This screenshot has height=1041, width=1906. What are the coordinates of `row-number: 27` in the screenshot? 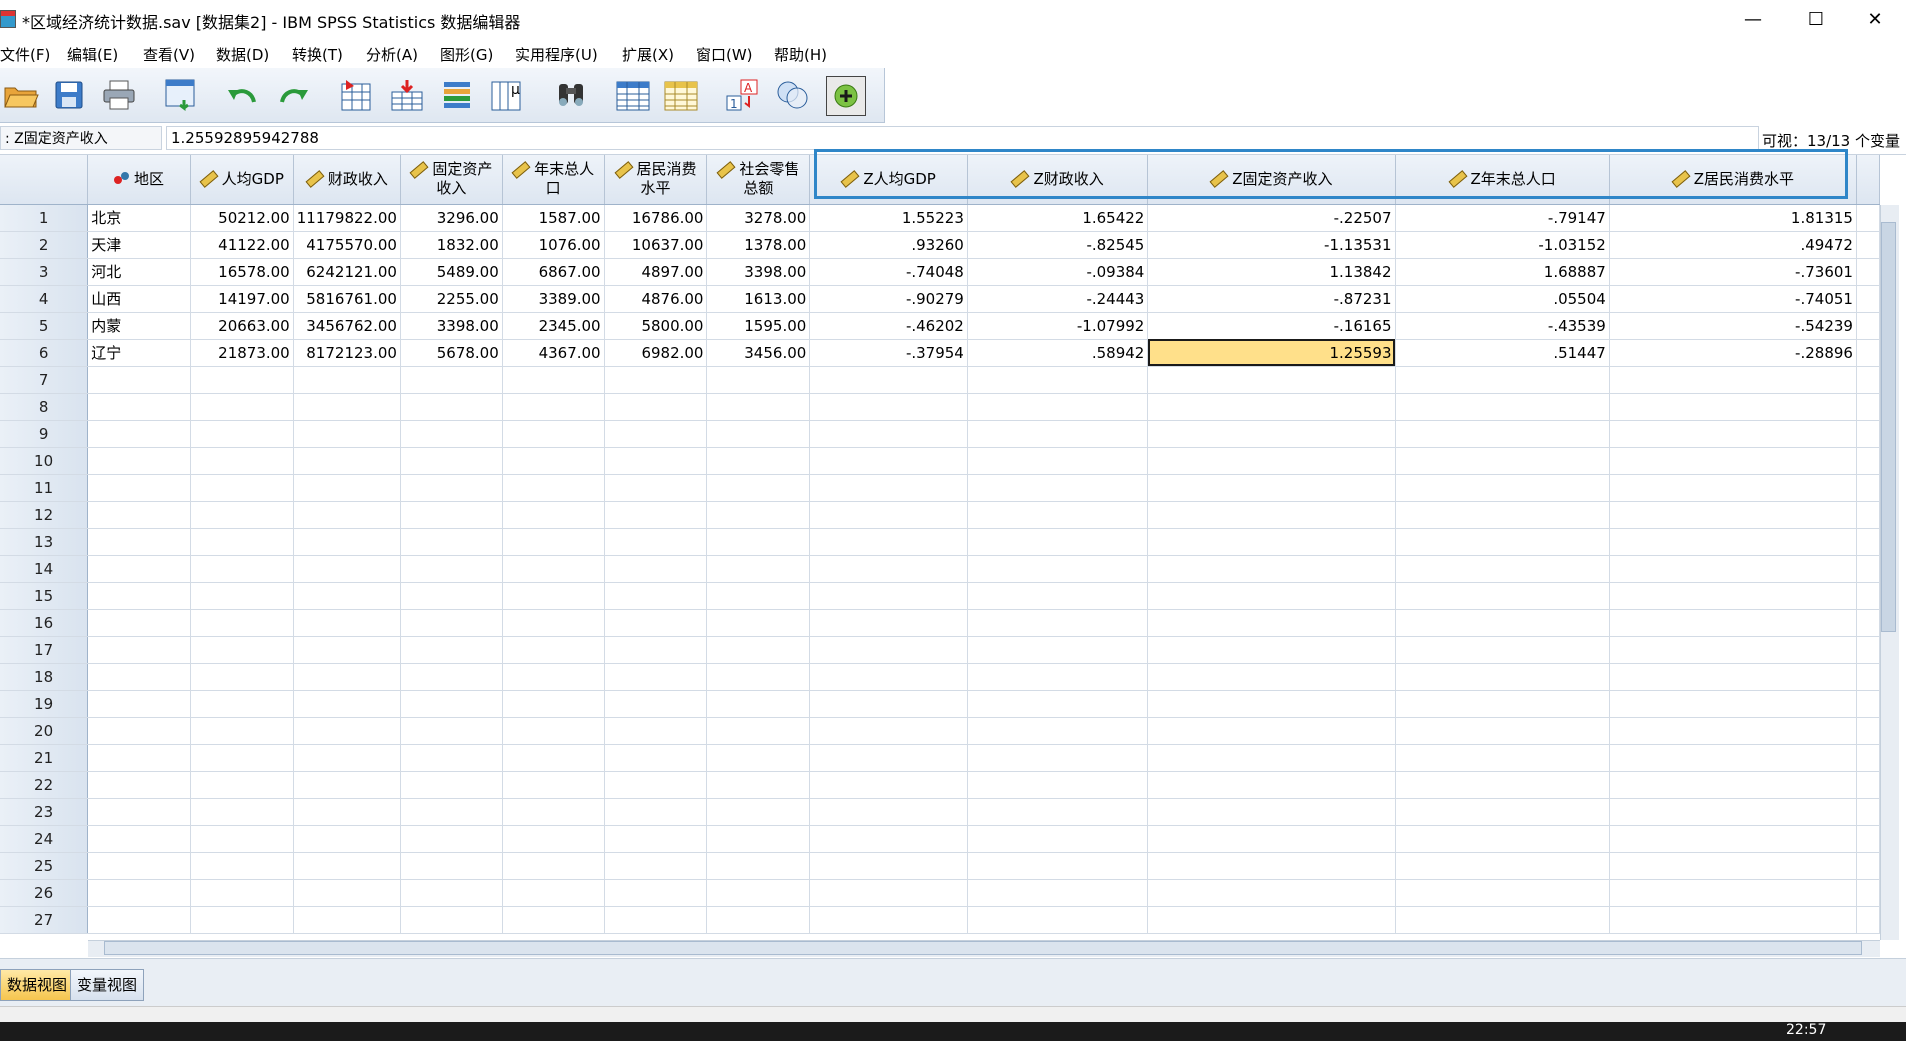 It's located at (44, 920).